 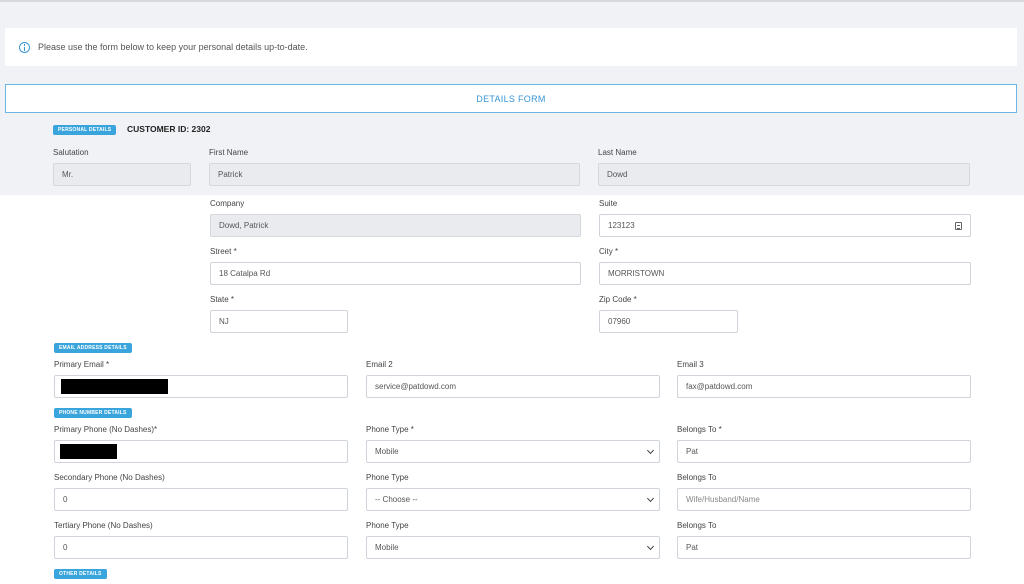 I want to click on secondary-phone-value: 0, so click(x=65, y=499).